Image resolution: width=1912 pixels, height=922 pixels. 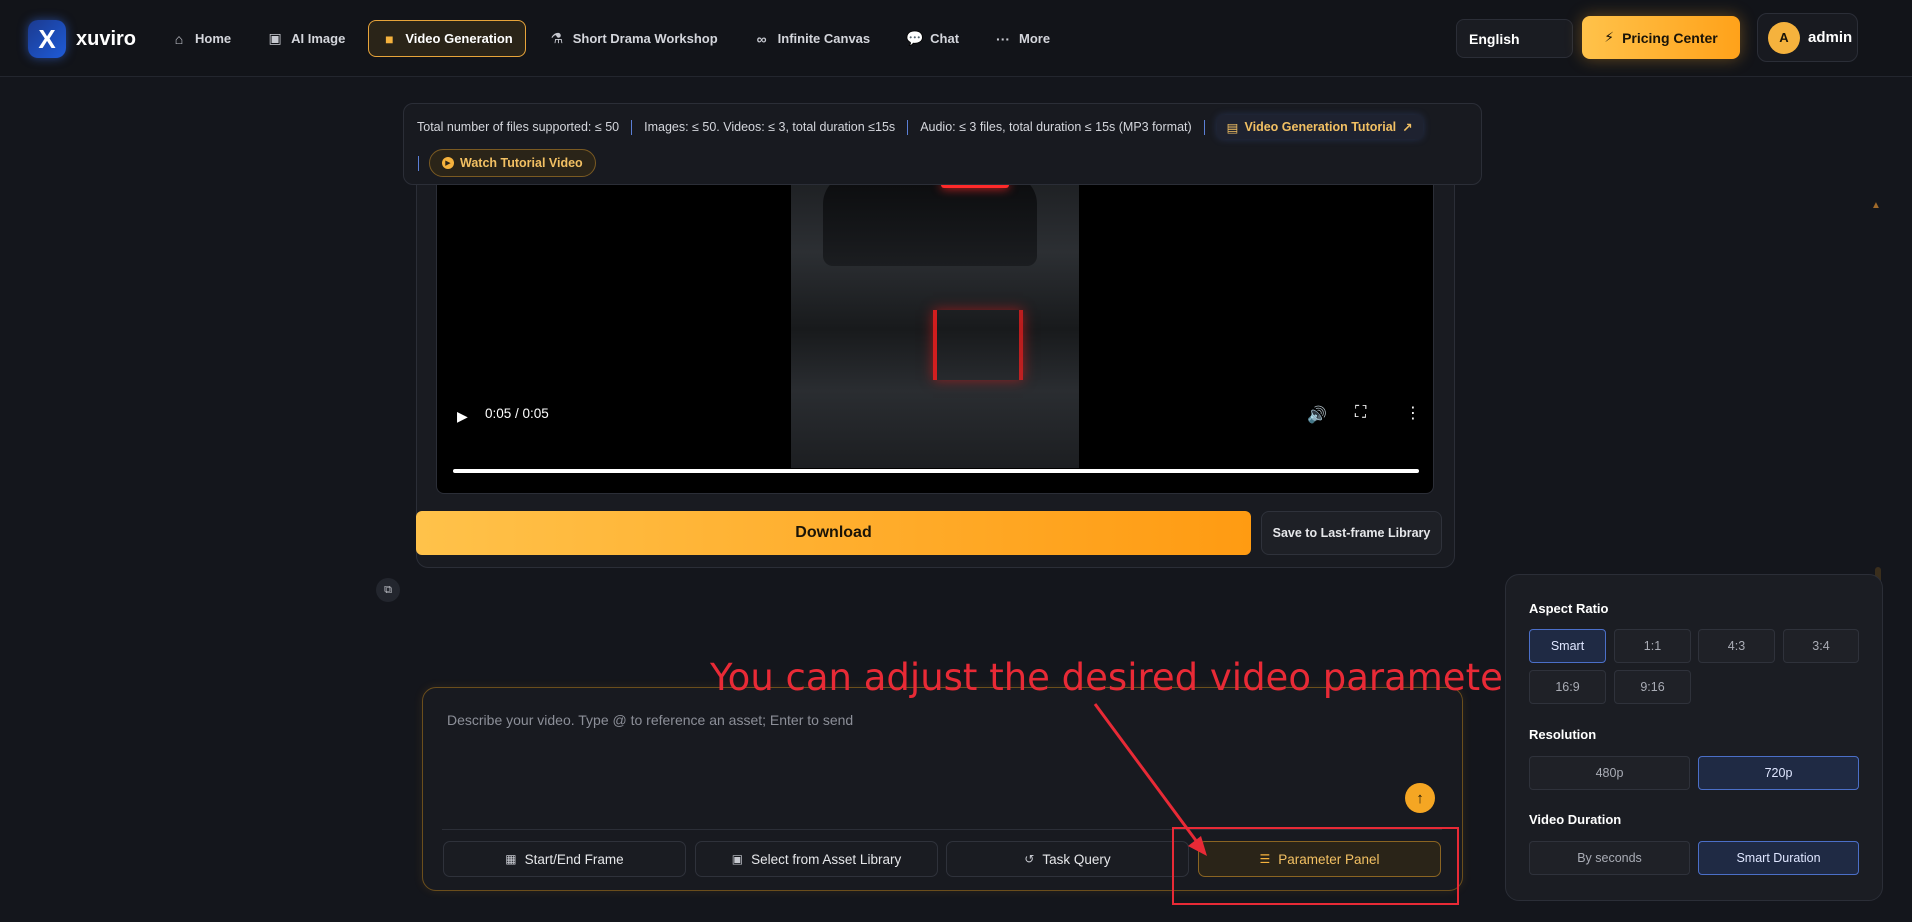 I want to click on resolution-option-720p: 720p, so click(x=1778, y=773).